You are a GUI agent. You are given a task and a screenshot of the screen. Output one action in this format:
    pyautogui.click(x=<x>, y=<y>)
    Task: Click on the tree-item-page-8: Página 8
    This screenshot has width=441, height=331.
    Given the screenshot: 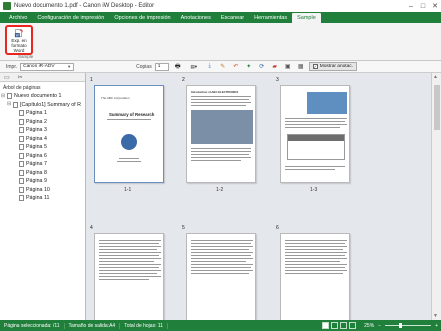 What is the action you would take?
    pyautogui.click(x=42, y=173)
    